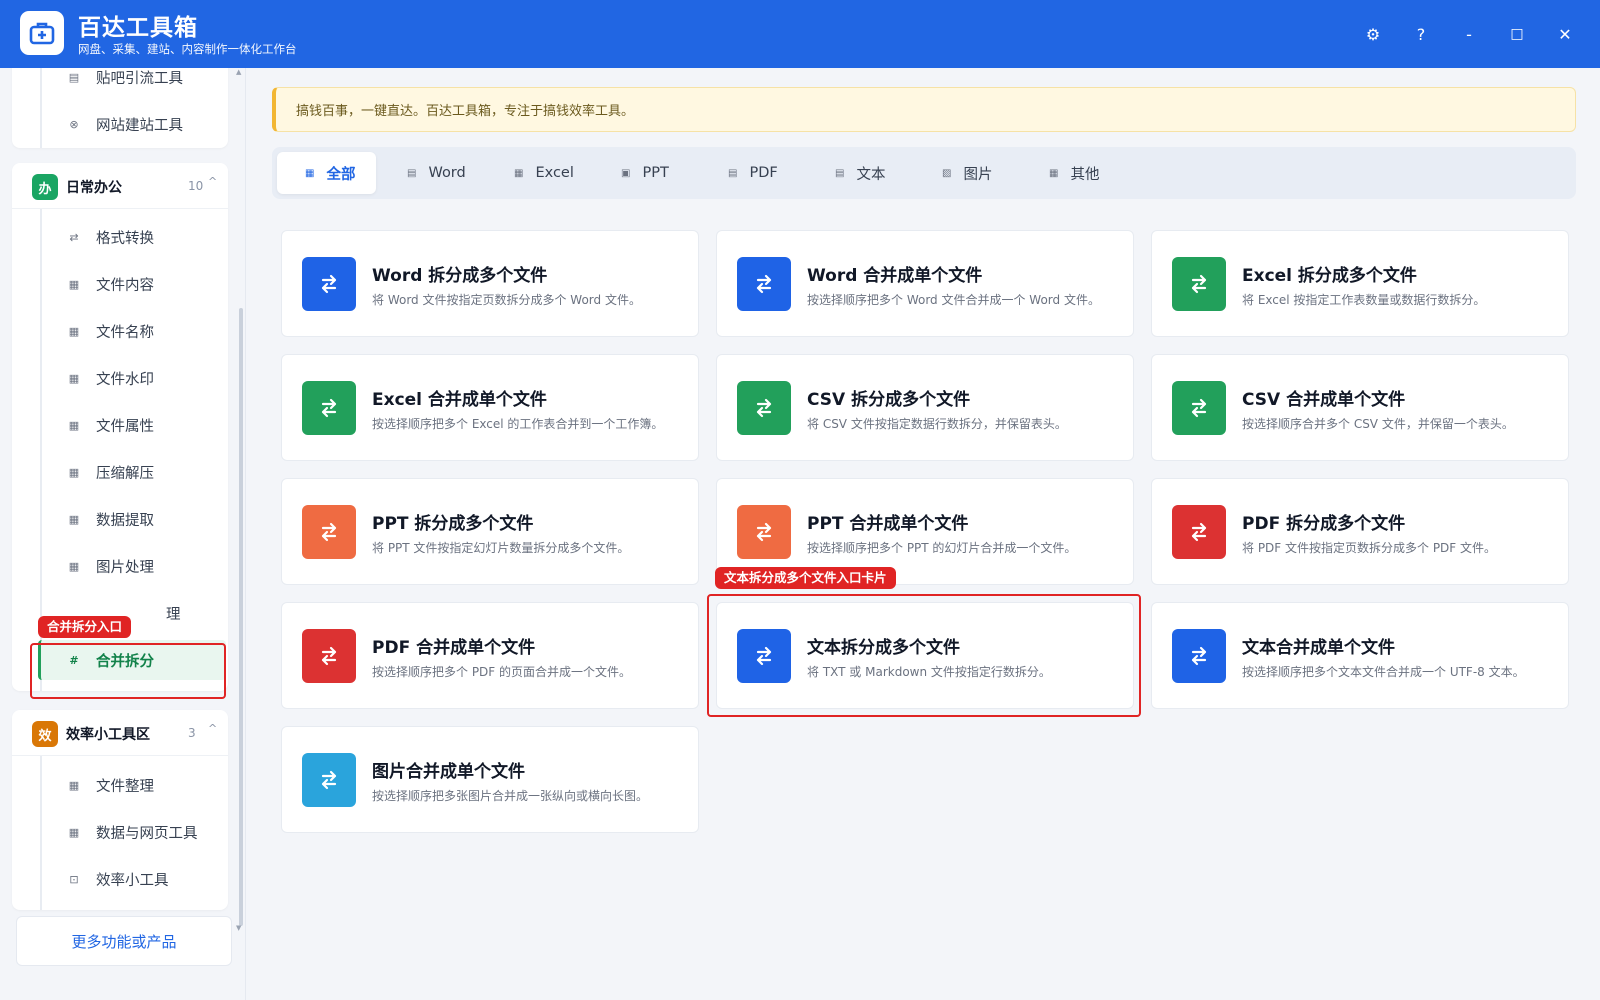  I want to click on sidebar-item-file-content: ▦ 文件内容, so click(133, 284).